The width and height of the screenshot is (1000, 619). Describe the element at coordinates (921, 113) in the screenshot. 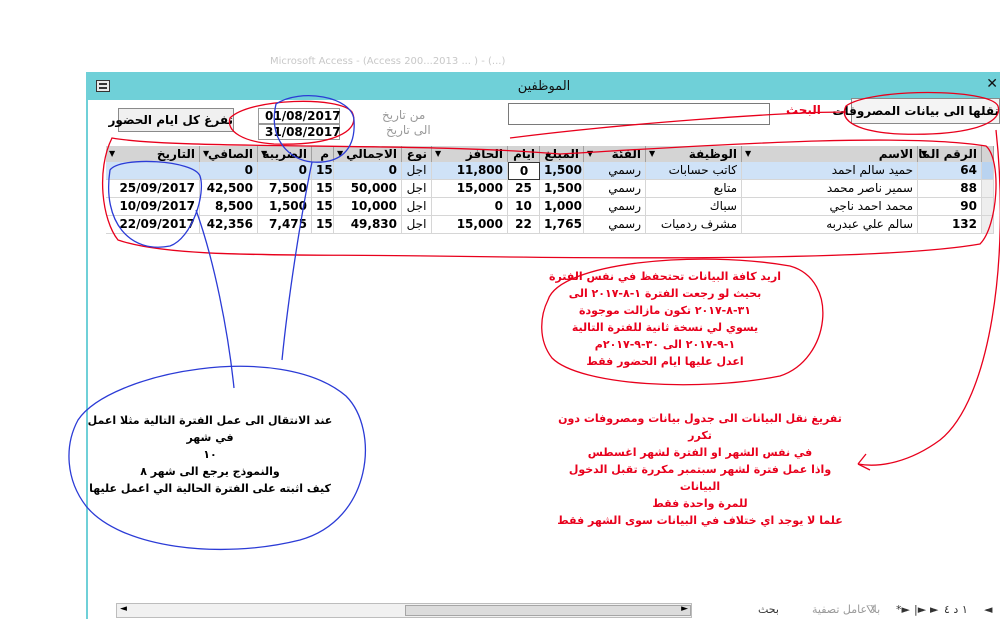

I see `red-loop-move-button` at that location.